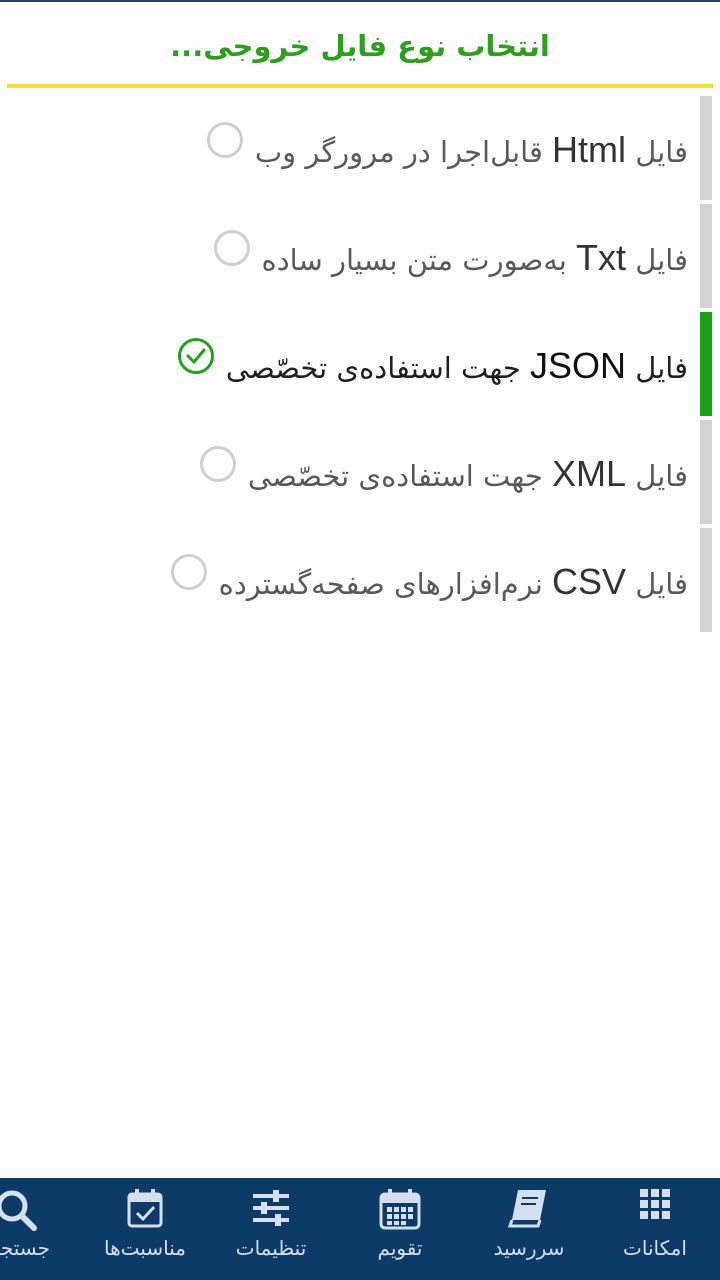 The image size is (720, 1280). Describe the element at coordinates (400, 1248) in the screenshot. I see `nav-label: تقویم` at that location.